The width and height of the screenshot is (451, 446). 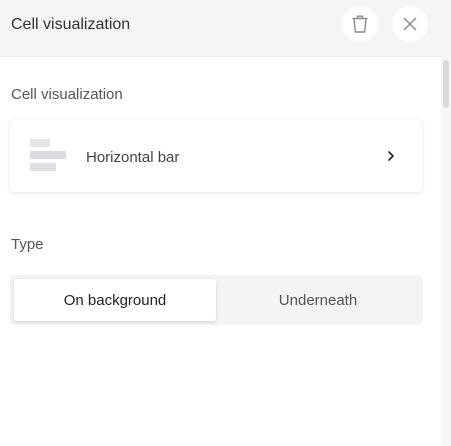 What do you see at coordinates (216, 156) in the screenshot?
I see `visualization-selector: Horizontal bar` at bounding box center [216, 156].